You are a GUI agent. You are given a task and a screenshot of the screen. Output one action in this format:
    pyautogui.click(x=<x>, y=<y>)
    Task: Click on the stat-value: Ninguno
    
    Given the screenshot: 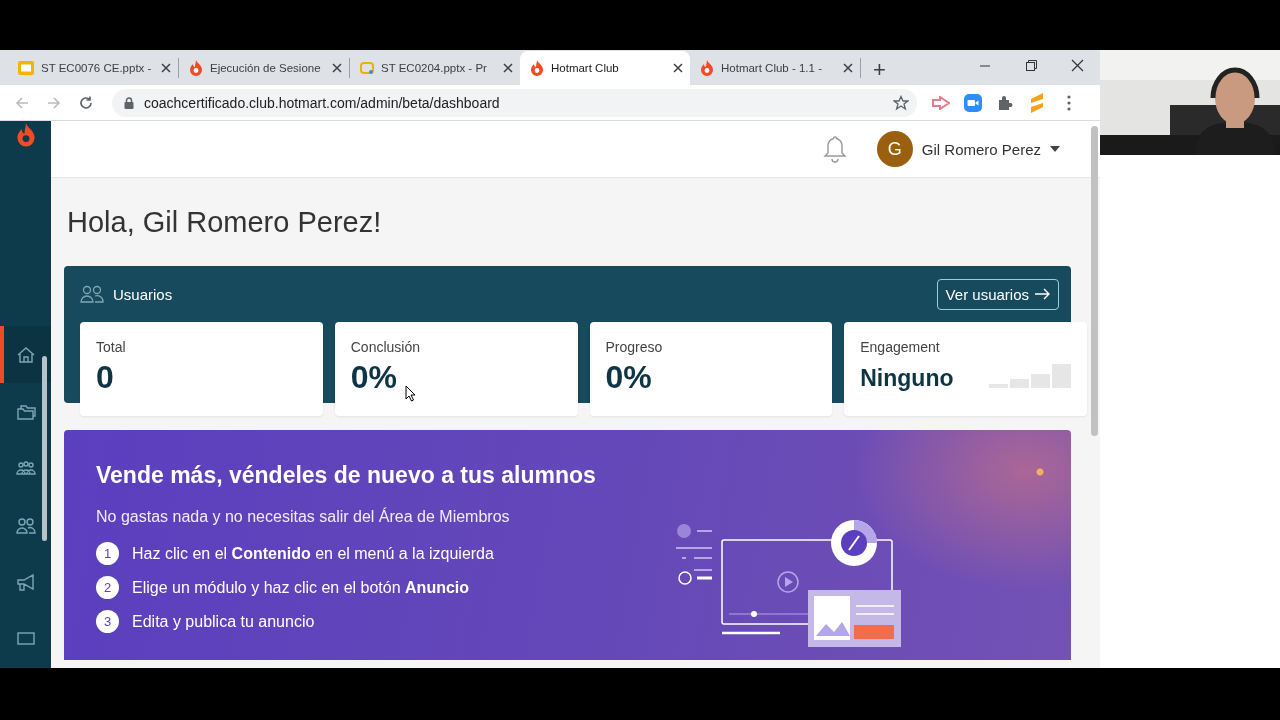 What is the action you would take?
    pyautogui.click(x=907, y=378)
    